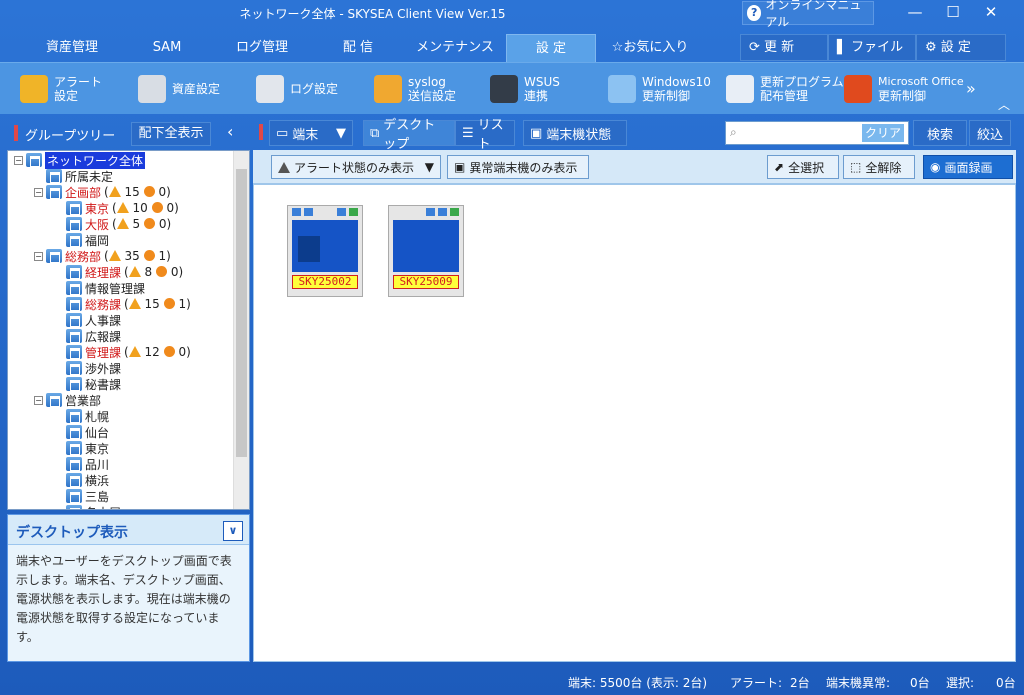 Image resolution: width=1024 pixels, height=695 pixels. Describe the element at coordinates (740, 89) in the screenshot. I see `update-program-icon` at that location.